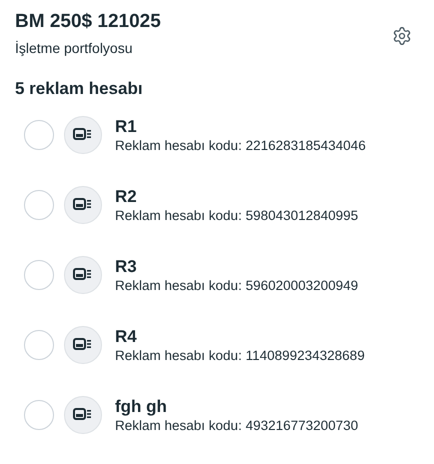 The height and width of the screenshot is (464, 434). Describe the element at coordinates (236, 215) in the screenshot. I see `account-code: Reklam hesabı kodu: 598043012840995` at that location.